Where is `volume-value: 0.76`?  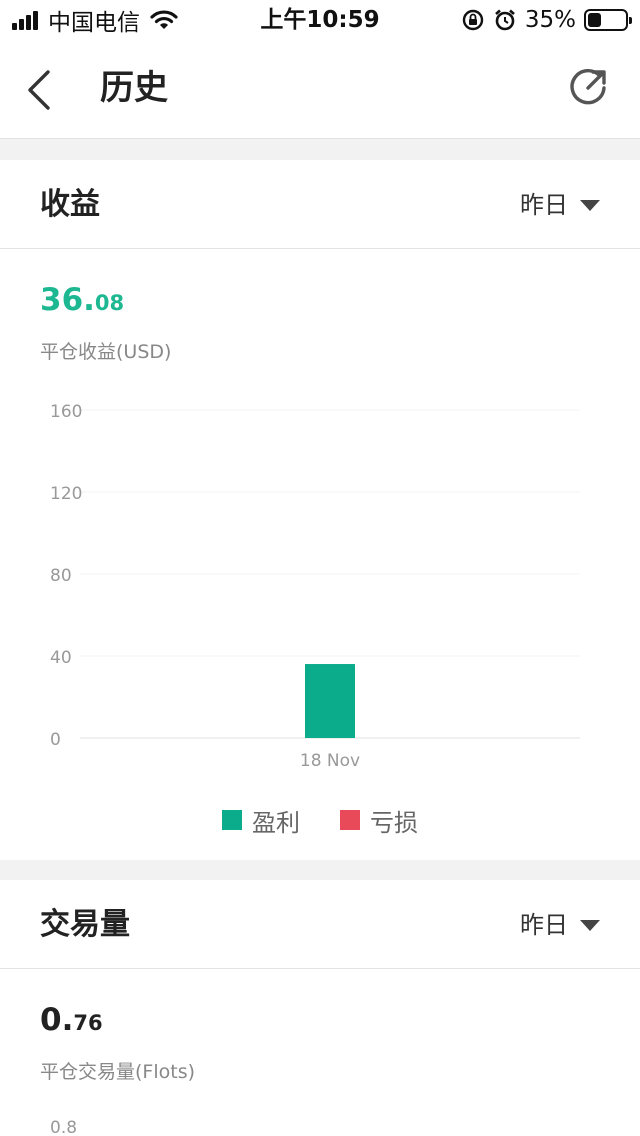
volume-value: 0.76 is located at coordinates (71, 1020).